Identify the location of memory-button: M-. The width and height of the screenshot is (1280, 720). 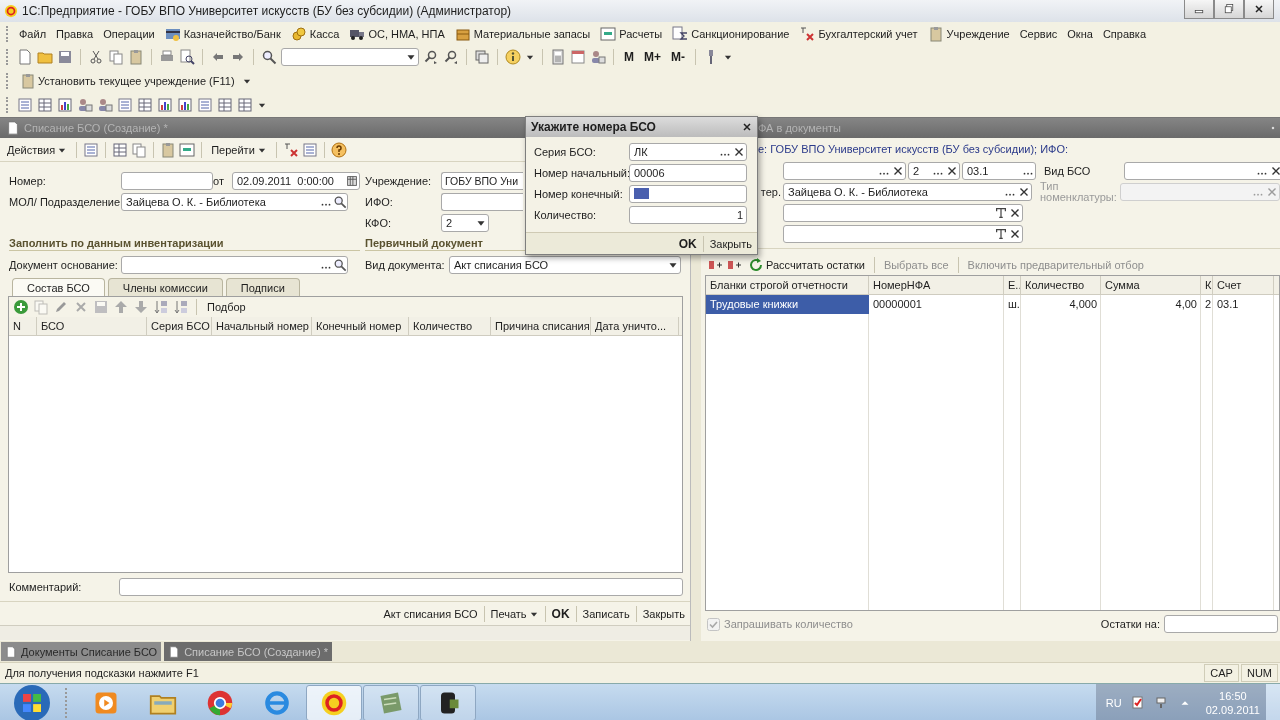
(678, 57).